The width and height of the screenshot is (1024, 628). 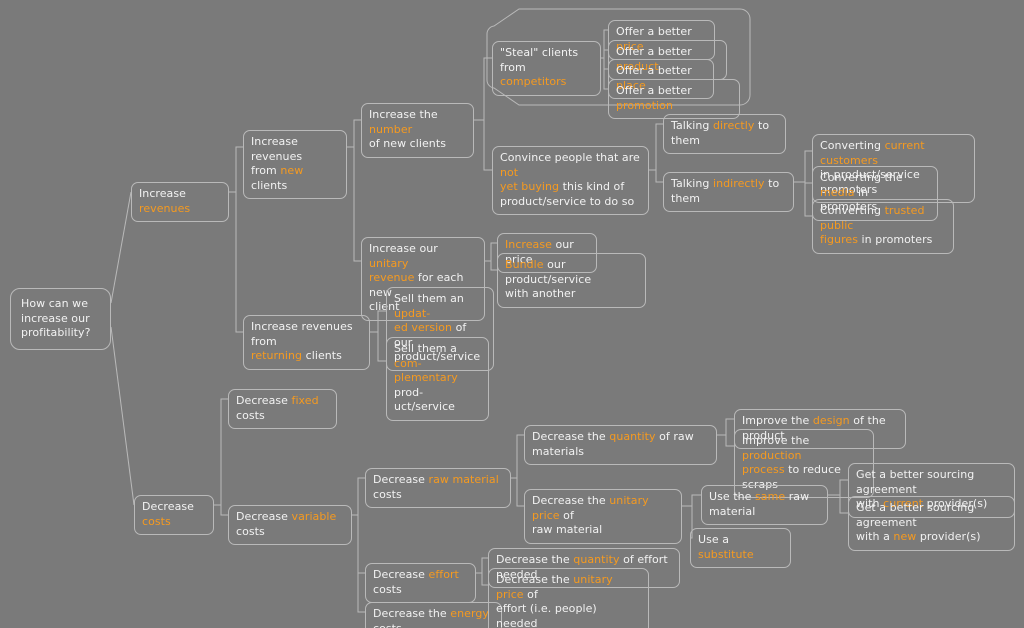 I want to click on node-revenues-new-clients: Increase revenues from new clients, so click(x=295, y=164).